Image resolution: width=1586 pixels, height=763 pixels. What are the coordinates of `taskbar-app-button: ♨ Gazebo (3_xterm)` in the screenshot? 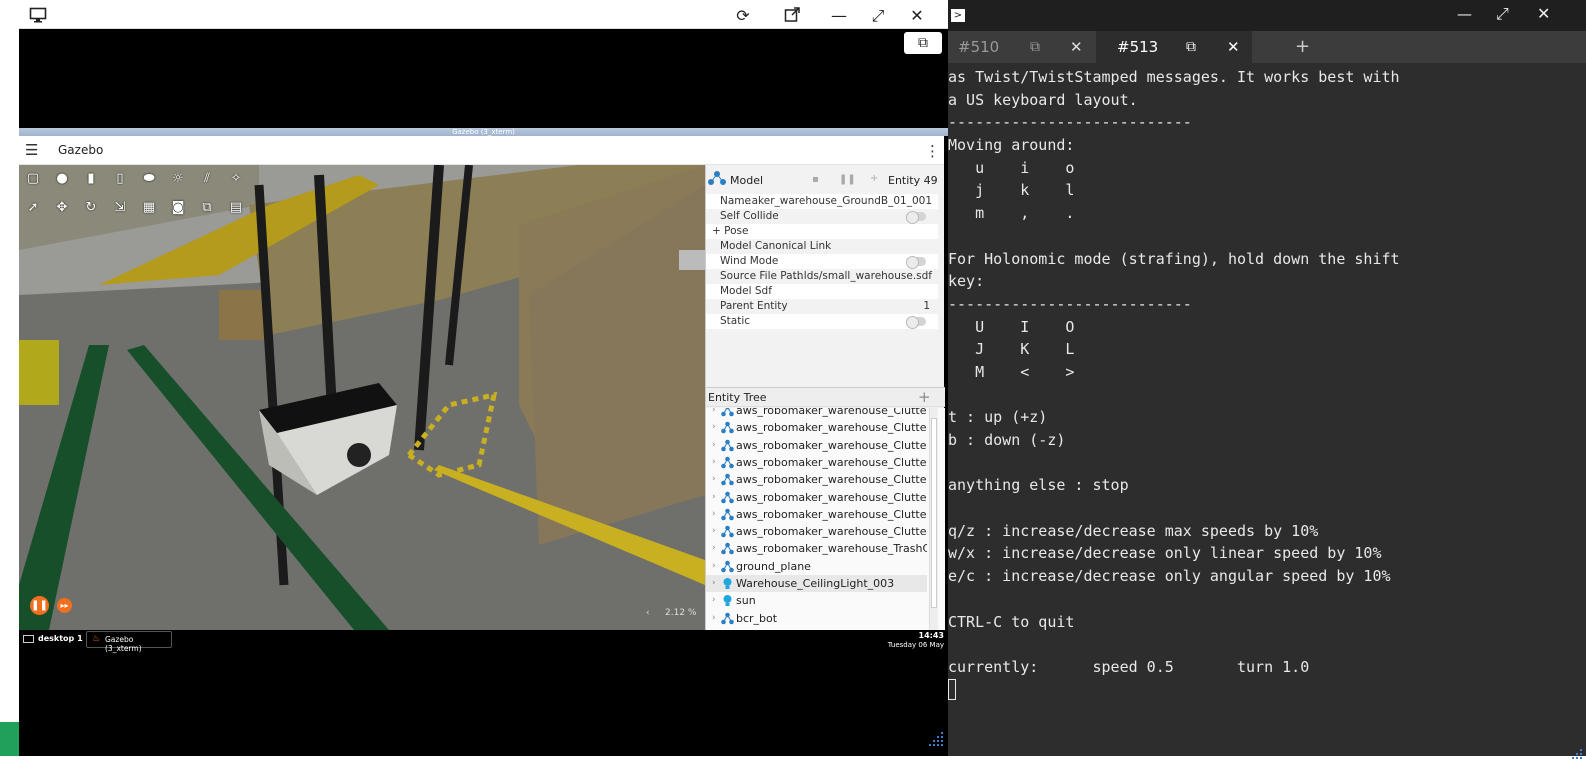 It's located at (129, 642).